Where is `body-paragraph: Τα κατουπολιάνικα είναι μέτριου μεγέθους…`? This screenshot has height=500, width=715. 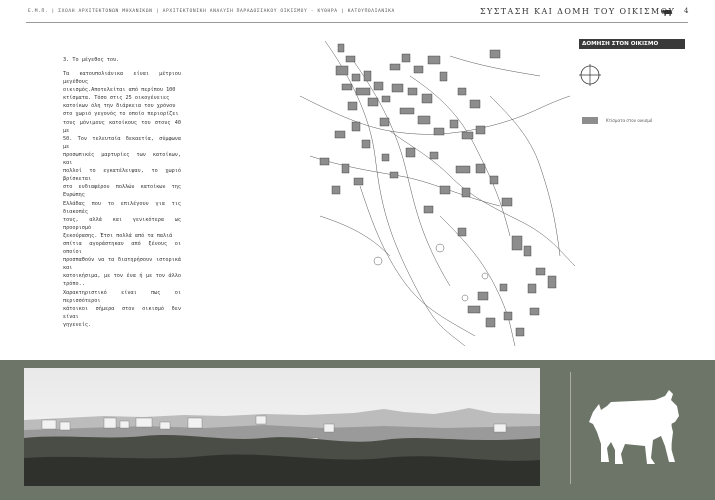
body-paragraph: Τα κατουπολιάνικα είναι μέτριου μεγέθους… is located at coordinates (122, 199).